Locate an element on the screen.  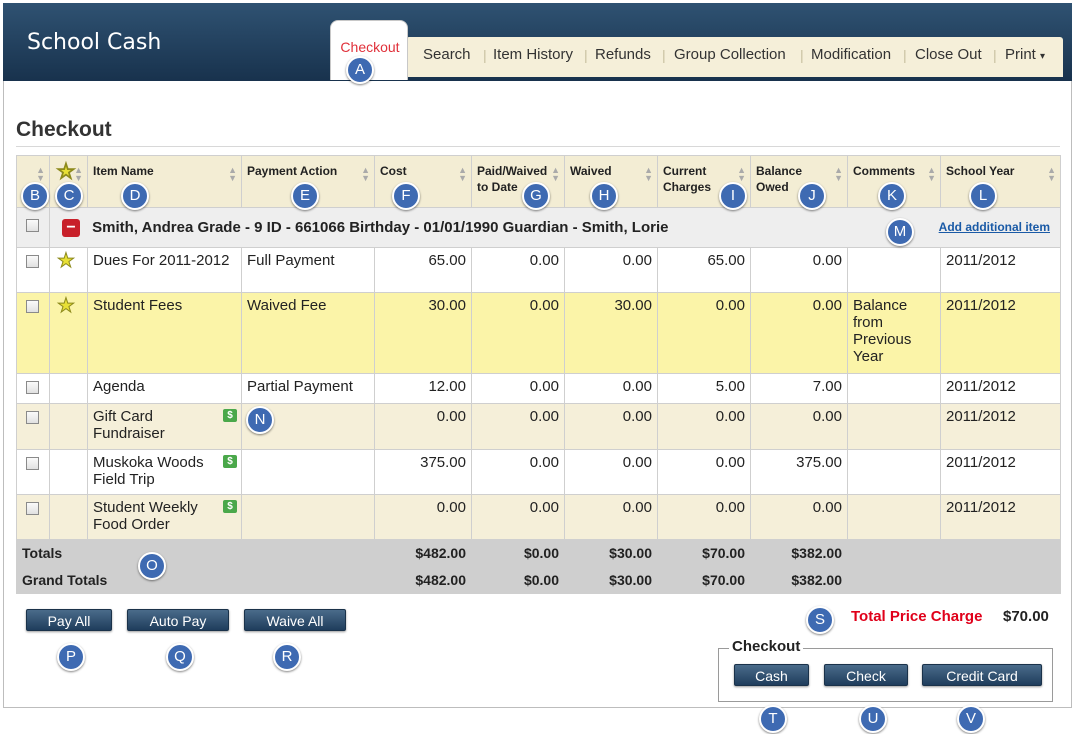
header-paid-waived: Paid/Waived to Date ▲ ▼ is located at coordinates (518, 181).